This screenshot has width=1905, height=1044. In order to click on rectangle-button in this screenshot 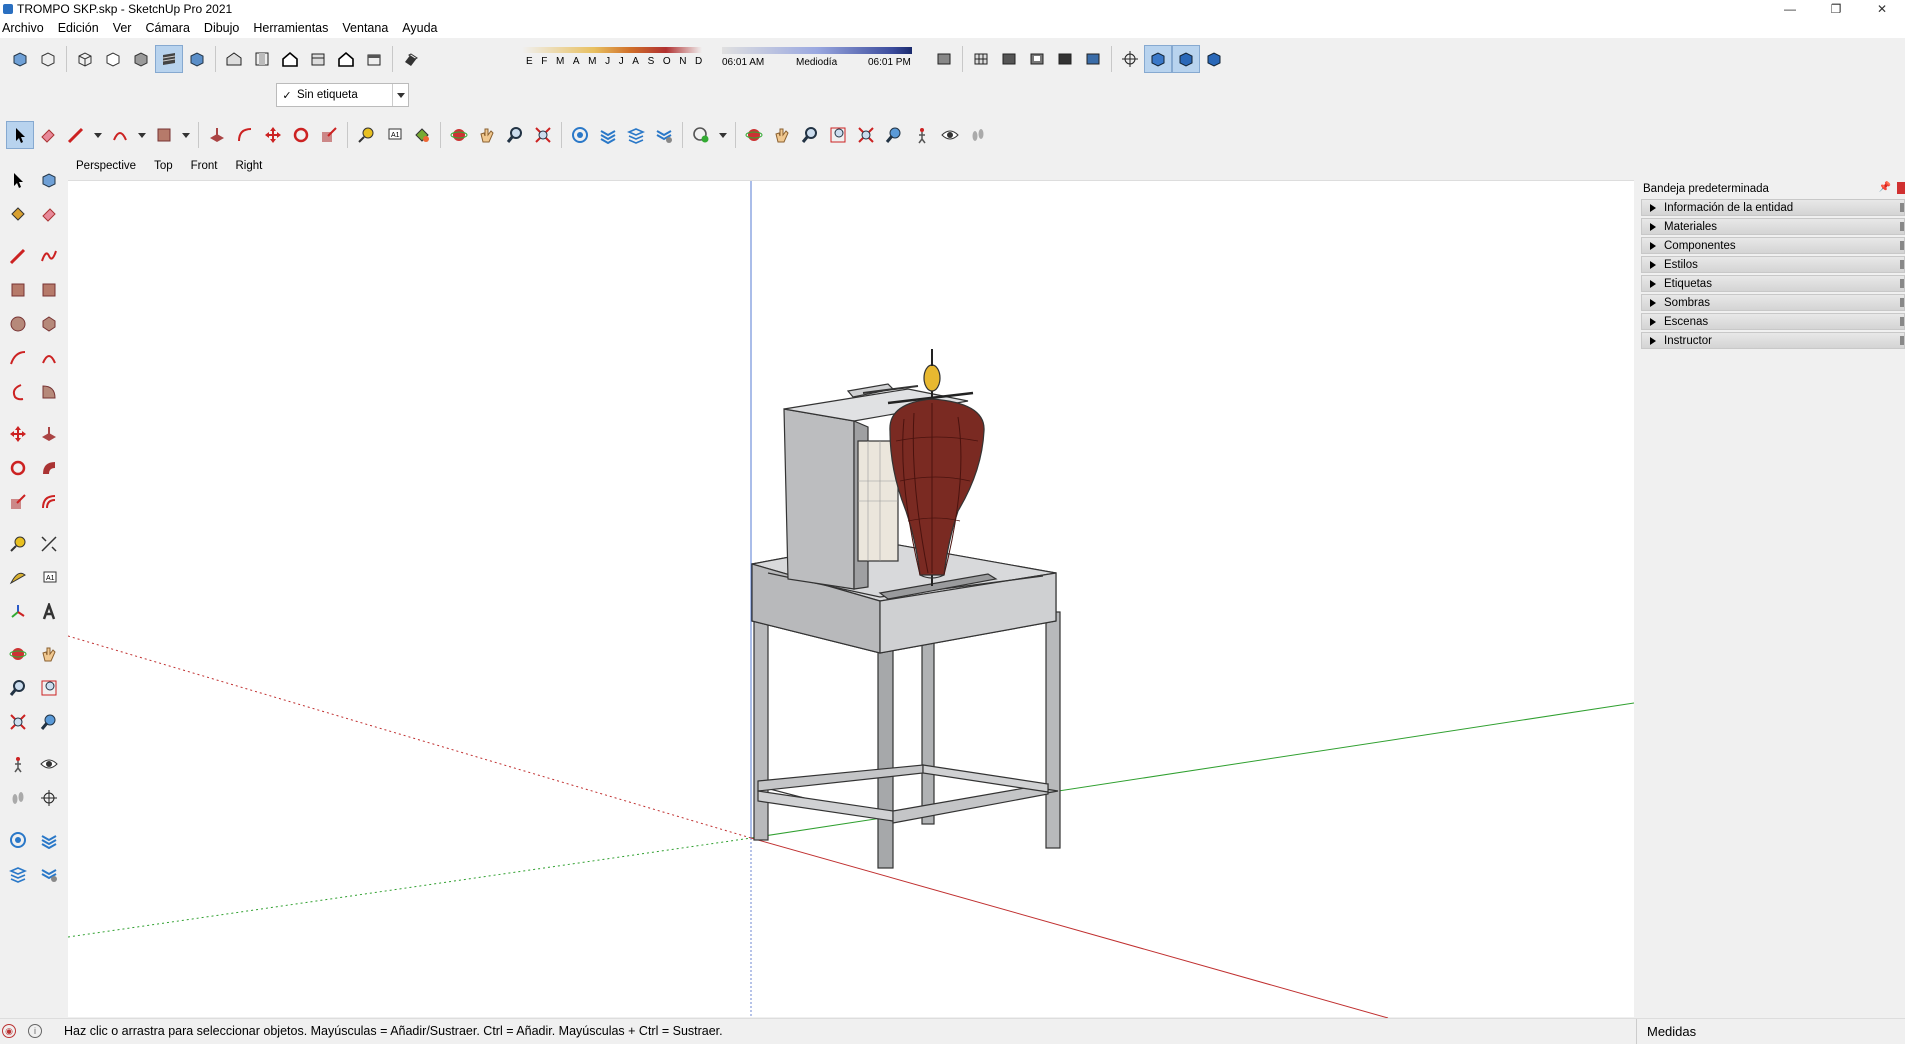, I will do `click(17, 290)`.